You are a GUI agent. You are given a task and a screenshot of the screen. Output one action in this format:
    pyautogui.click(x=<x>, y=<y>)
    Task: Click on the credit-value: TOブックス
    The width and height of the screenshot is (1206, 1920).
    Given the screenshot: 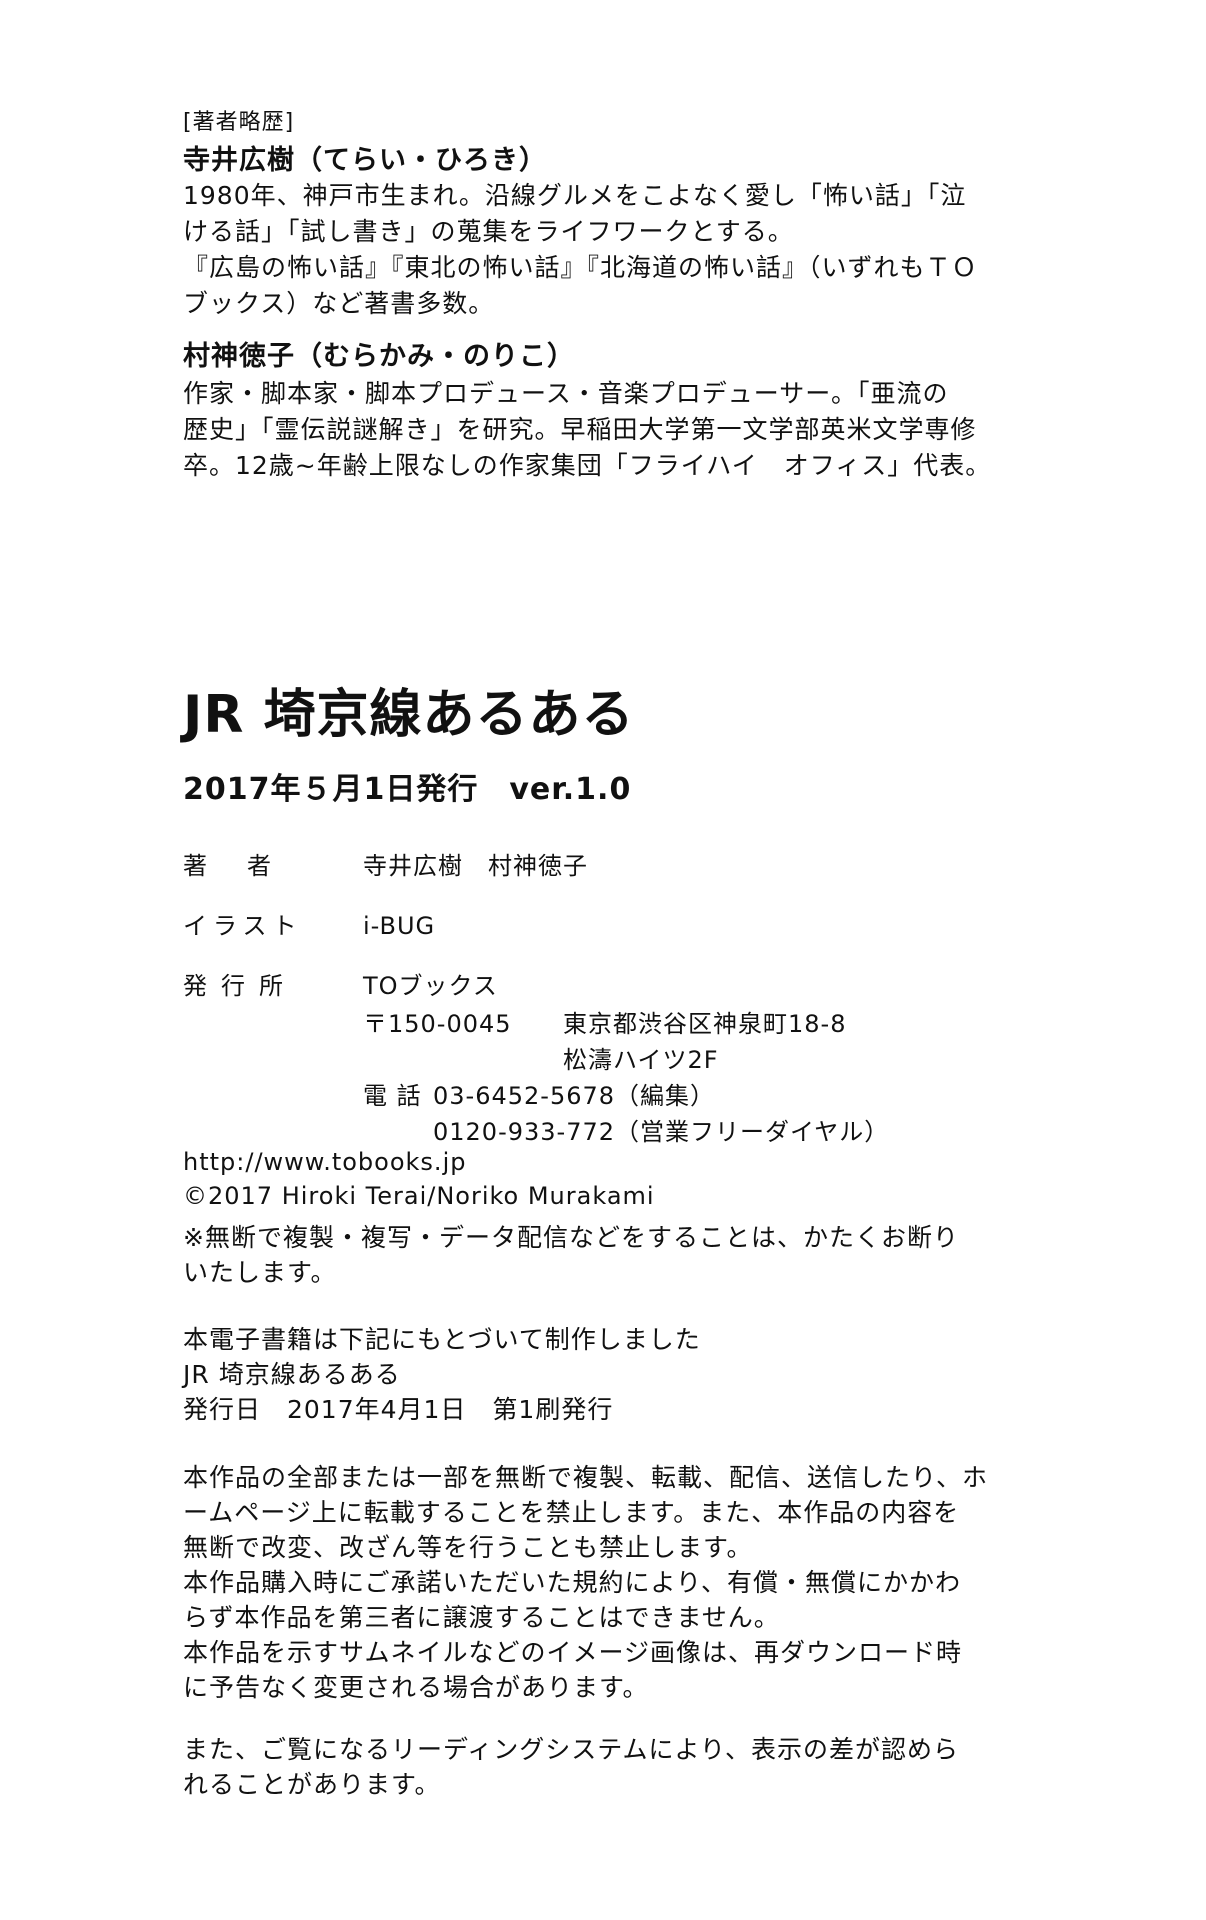 What is the action you would take?
    pyautogui.click(x=430, y=986)
    